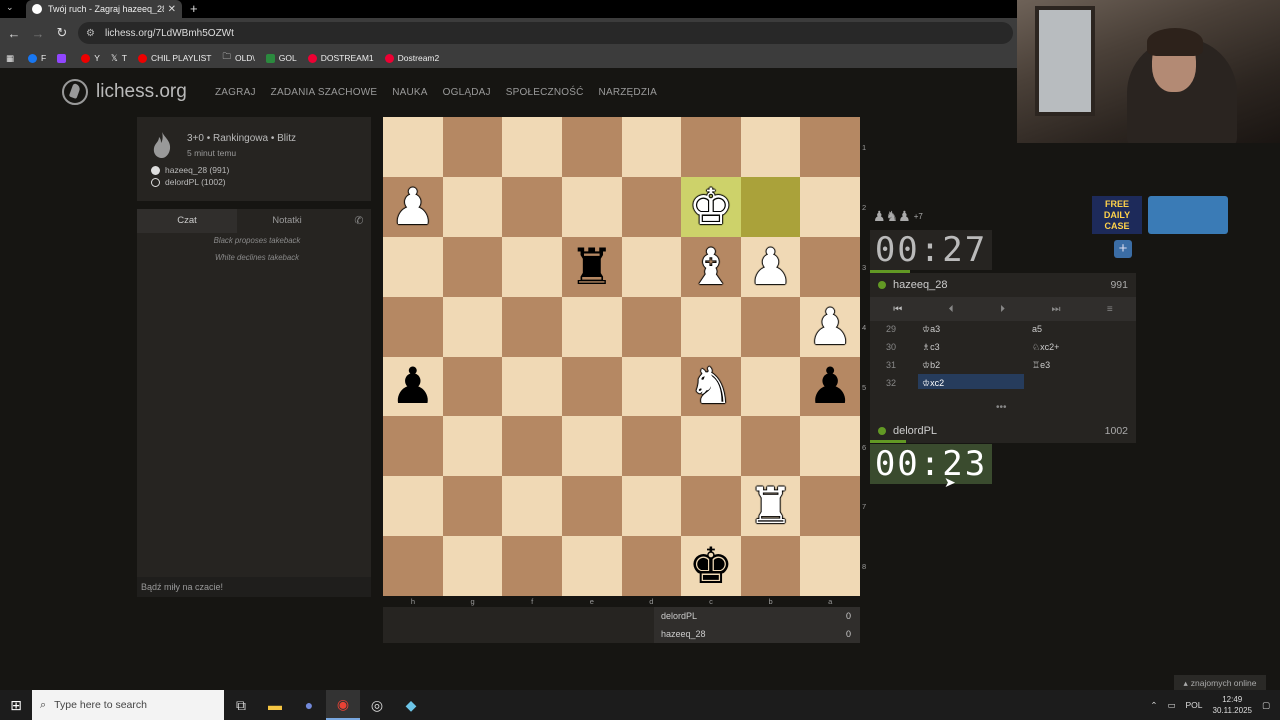 This screenshot has height=720, width=1280. Describe the element at coordinates (1110, 309) in the screenshot. I see `menu-icon: ≡` at that location.